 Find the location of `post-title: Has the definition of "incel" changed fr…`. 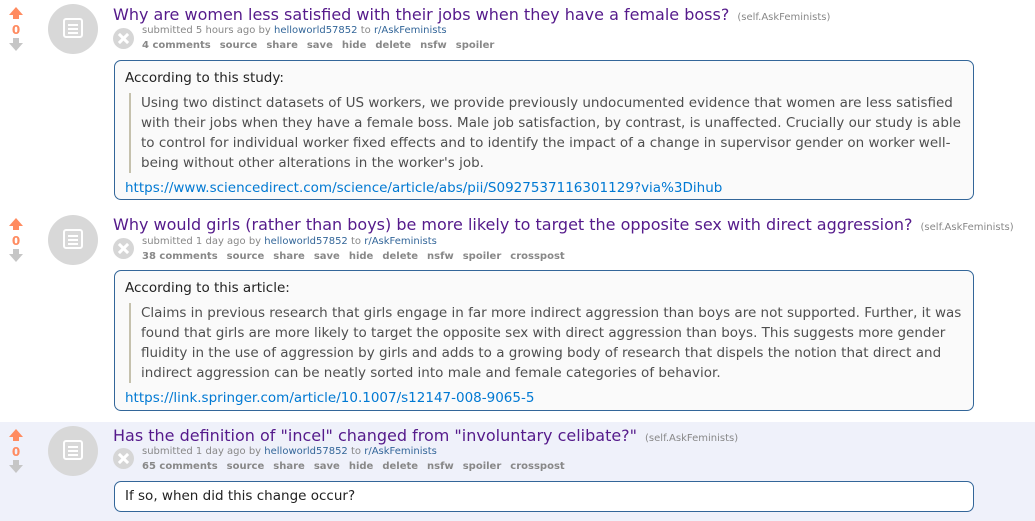

post-title: Has the definition of "incel" changed fr… is located at coordinates (375, 435).